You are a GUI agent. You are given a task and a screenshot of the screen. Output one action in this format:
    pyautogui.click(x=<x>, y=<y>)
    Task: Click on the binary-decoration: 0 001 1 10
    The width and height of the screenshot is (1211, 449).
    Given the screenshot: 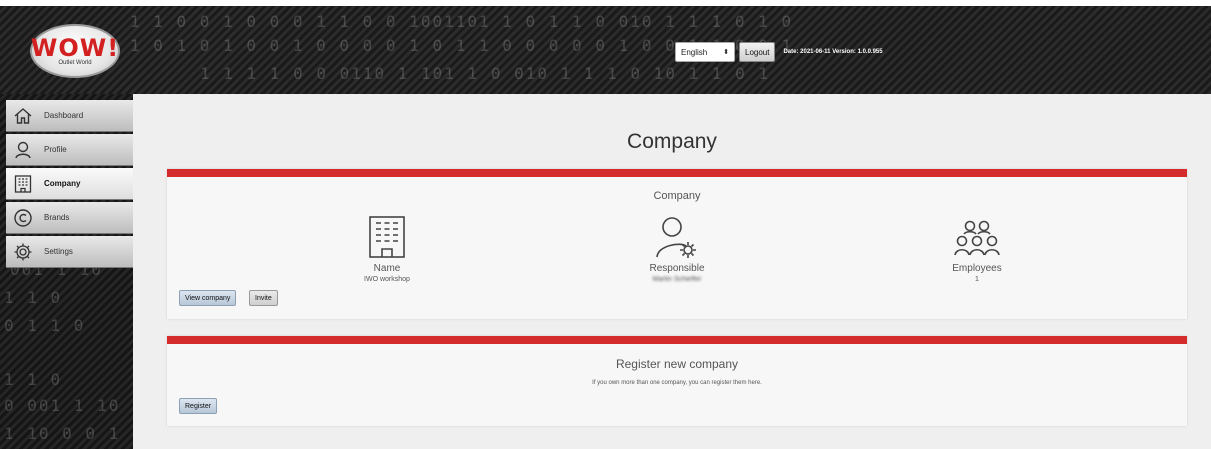 What is the action you would take?
    pyautogui.click(x=62, y=405)
    